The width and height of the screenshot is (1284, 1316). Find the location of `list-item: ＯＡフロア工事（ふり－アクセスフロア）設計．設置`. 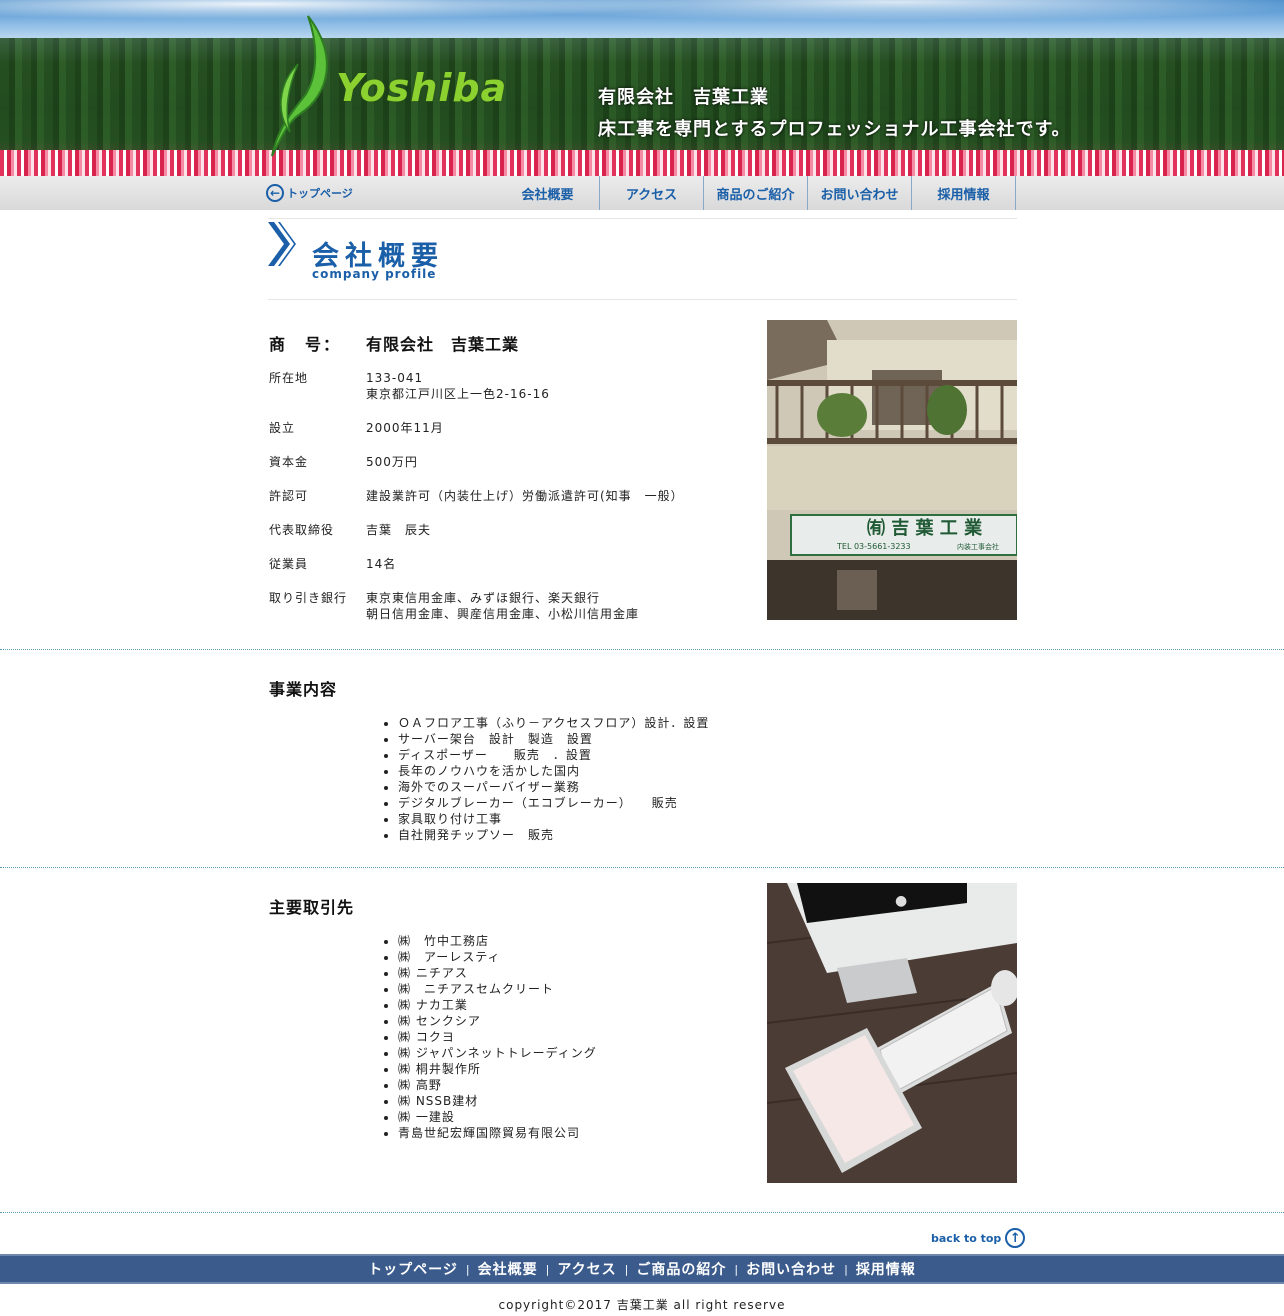

list-item: ＯＡフロア工事（ふり－アクセスフロア）設計．設置 is located at coordinates (553, 723).